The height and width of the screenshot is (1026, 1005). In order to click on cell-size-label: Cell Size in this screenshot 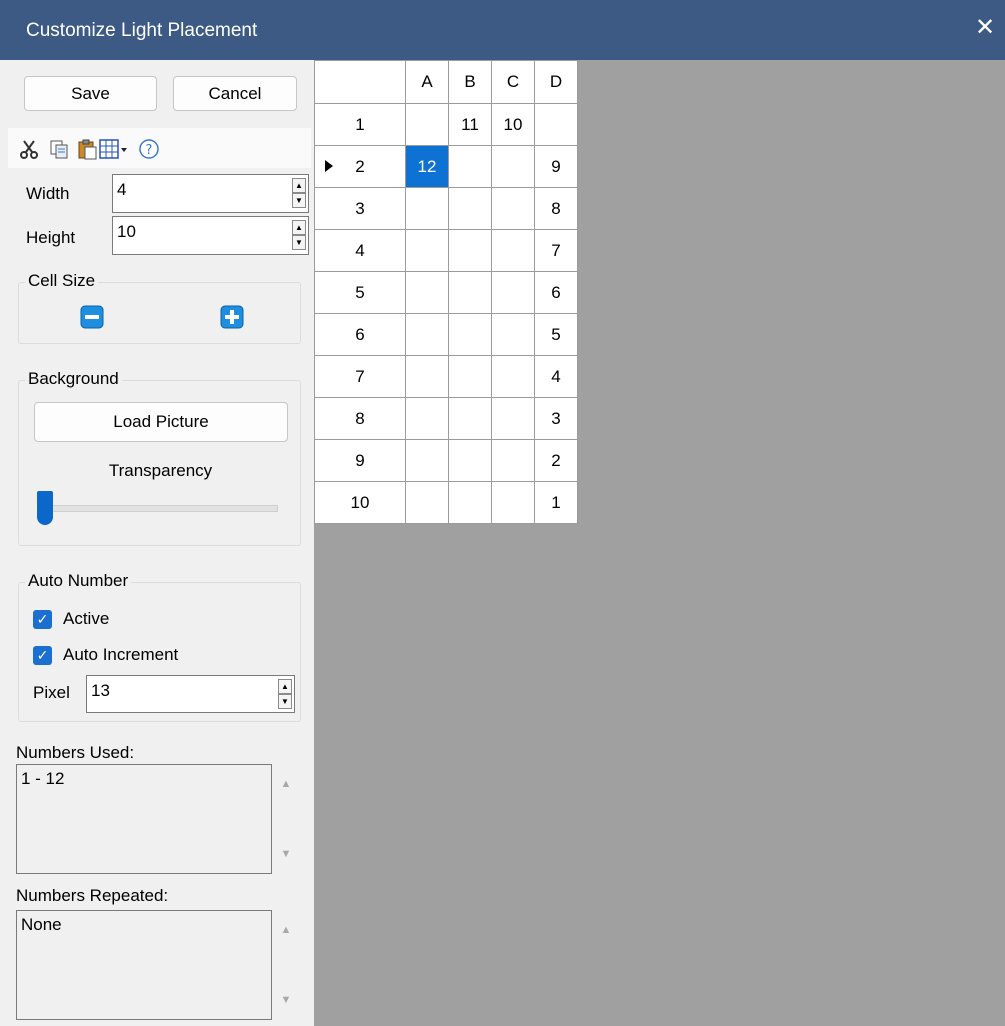, I will do `click(62, 281)`.